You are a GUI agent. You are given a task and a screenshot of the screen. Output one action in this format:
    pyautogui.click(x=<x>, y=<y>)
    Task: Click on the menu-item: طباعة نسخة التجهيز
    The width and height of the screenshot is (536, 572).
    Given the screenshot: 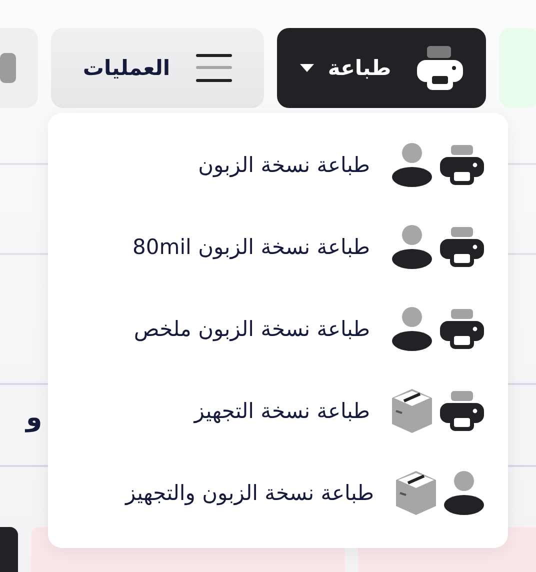 What is the action you would take?
    pyautogui.click(x=278, y=411)
    